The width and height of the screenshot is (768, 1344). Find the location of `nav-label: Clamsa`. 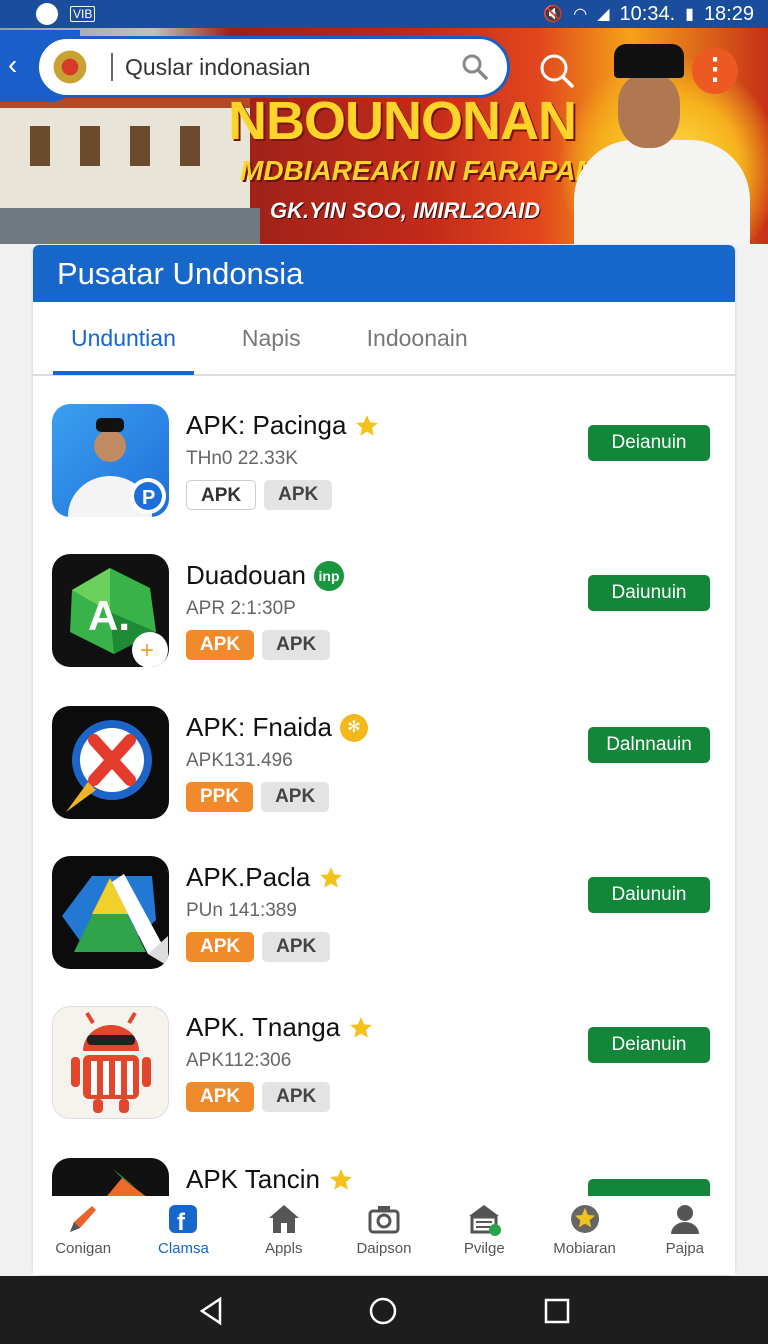

nav-label: Clamsa is located at coordinates (183, 1248).